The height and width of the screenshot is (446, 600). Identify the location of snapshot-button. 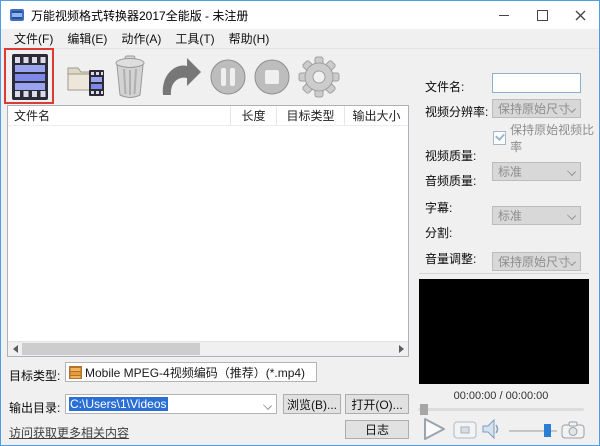
(573, 430).